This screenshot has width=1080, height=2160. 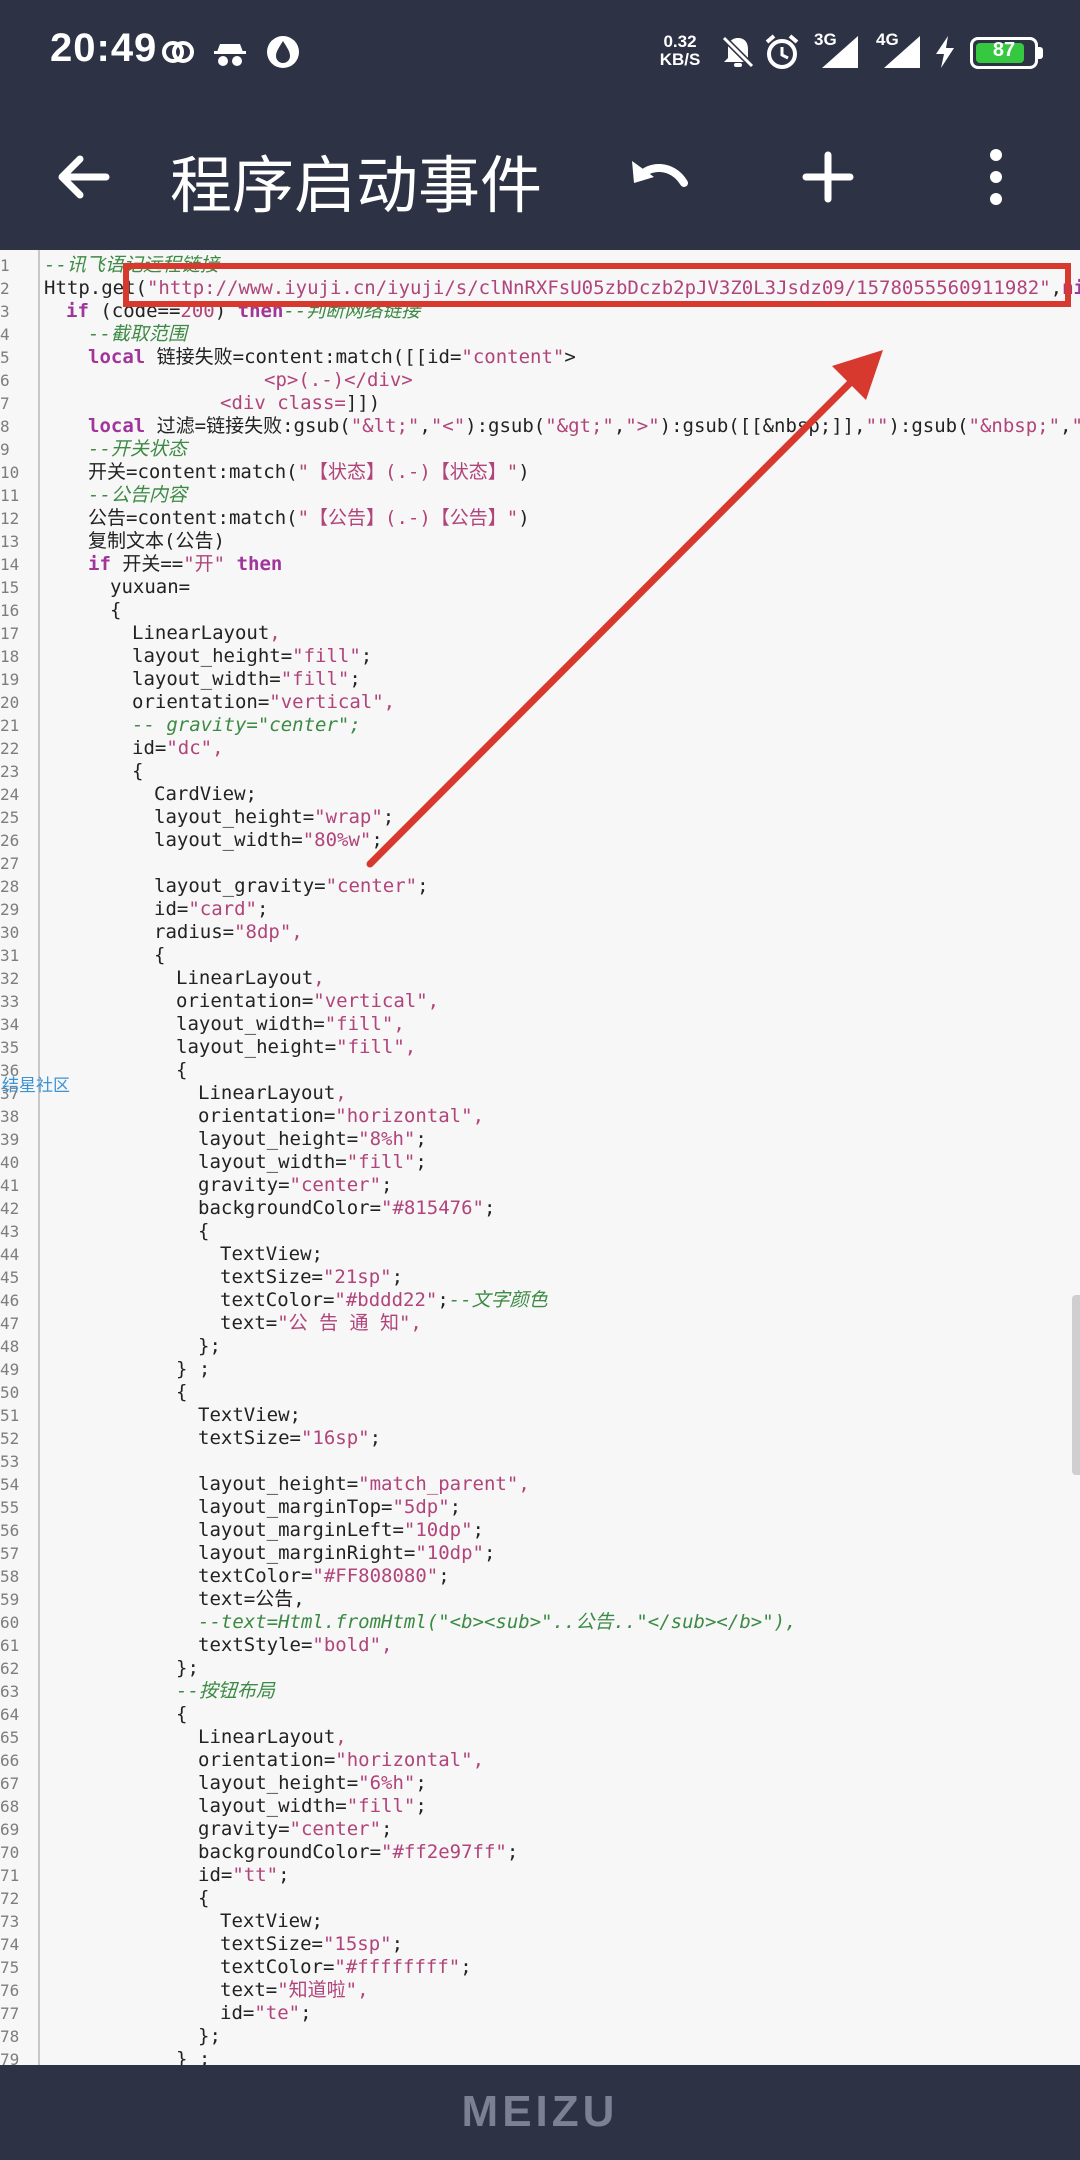 I want to click on brand-logo: MEIZU, so click(x=540, y=2111).